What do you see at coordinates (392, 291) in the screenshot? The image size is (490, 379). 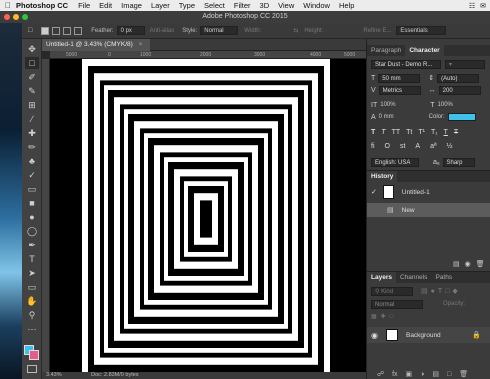 I see `layer-filter-select: ⚲ Kind` at bounding box center [392, 291].